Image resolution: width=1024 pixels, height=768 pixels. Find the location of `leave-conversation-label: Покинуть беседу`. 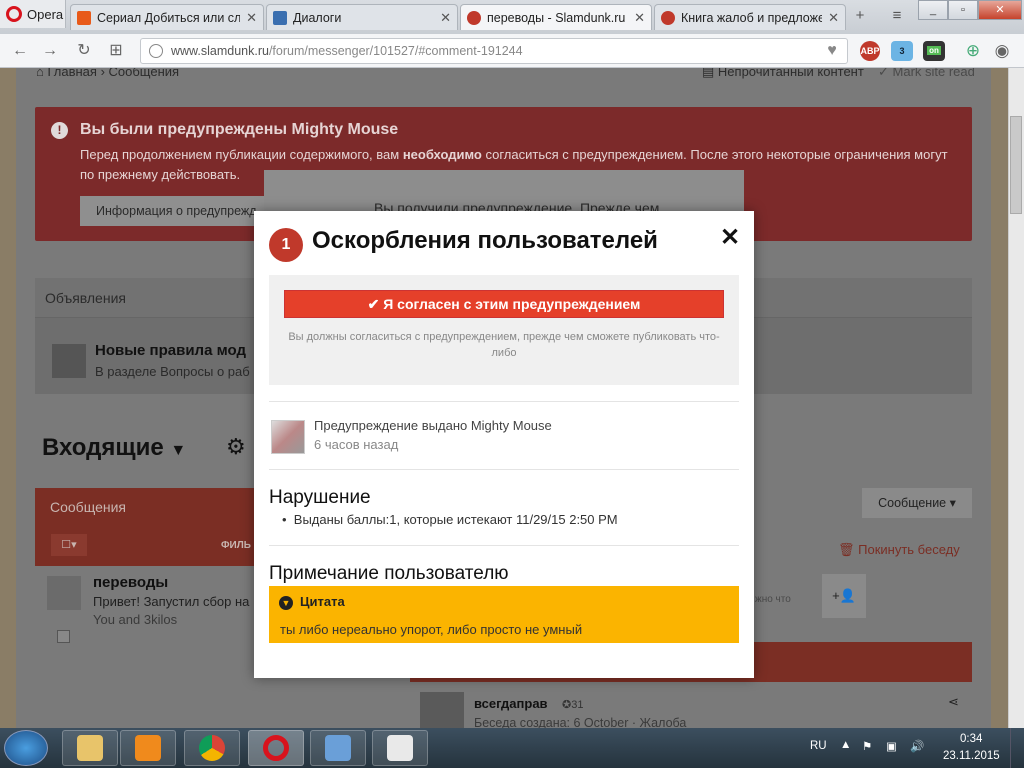

leave-conversation-label: Покинуть беседу is located at coordinates (909, 549).